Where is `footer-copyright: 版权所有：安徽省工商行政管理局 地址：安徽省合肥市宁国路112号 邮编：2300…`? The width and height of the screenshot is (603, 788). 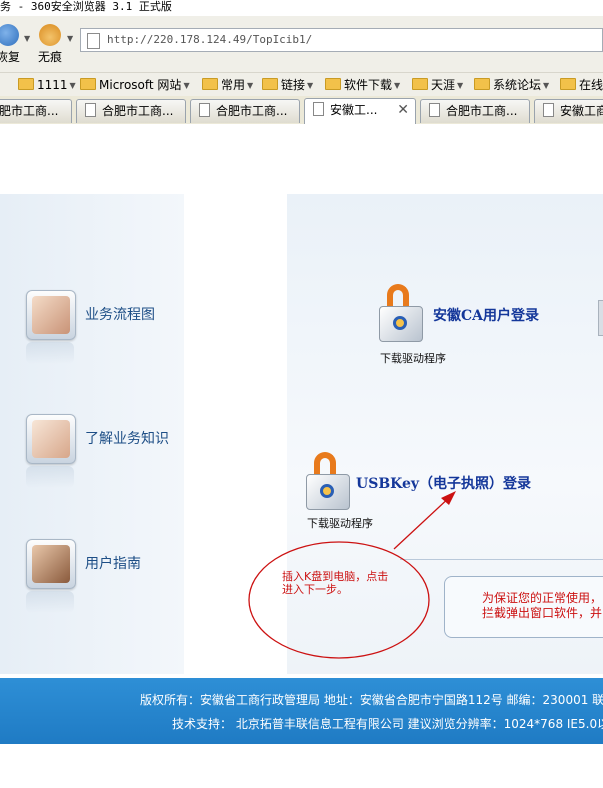 footer-copyright: 版权所有：安徽省工商行政管理局 地址：安徽省合肥市宁国路112号 邮编：2300… is located at coordinates (371, 700).